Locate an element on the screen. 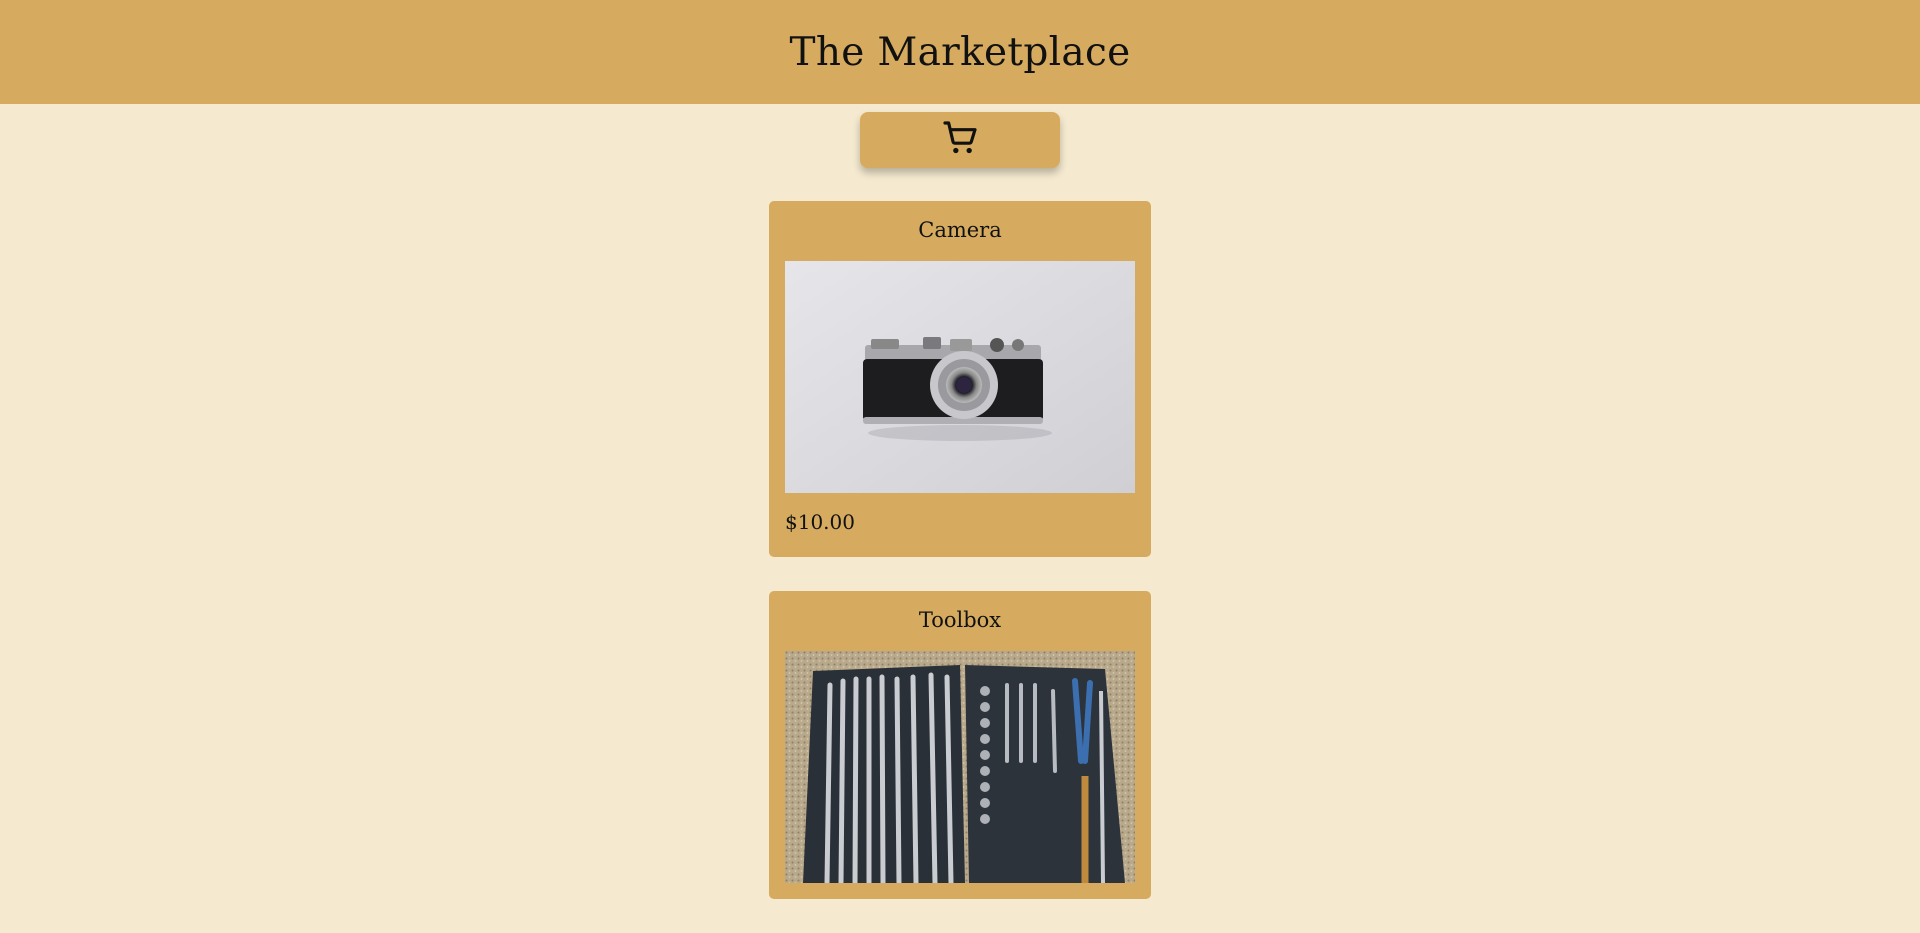 The width and height of the screenshot is (1920, 933). product-title: Camera is located at coordinates (960, 230).